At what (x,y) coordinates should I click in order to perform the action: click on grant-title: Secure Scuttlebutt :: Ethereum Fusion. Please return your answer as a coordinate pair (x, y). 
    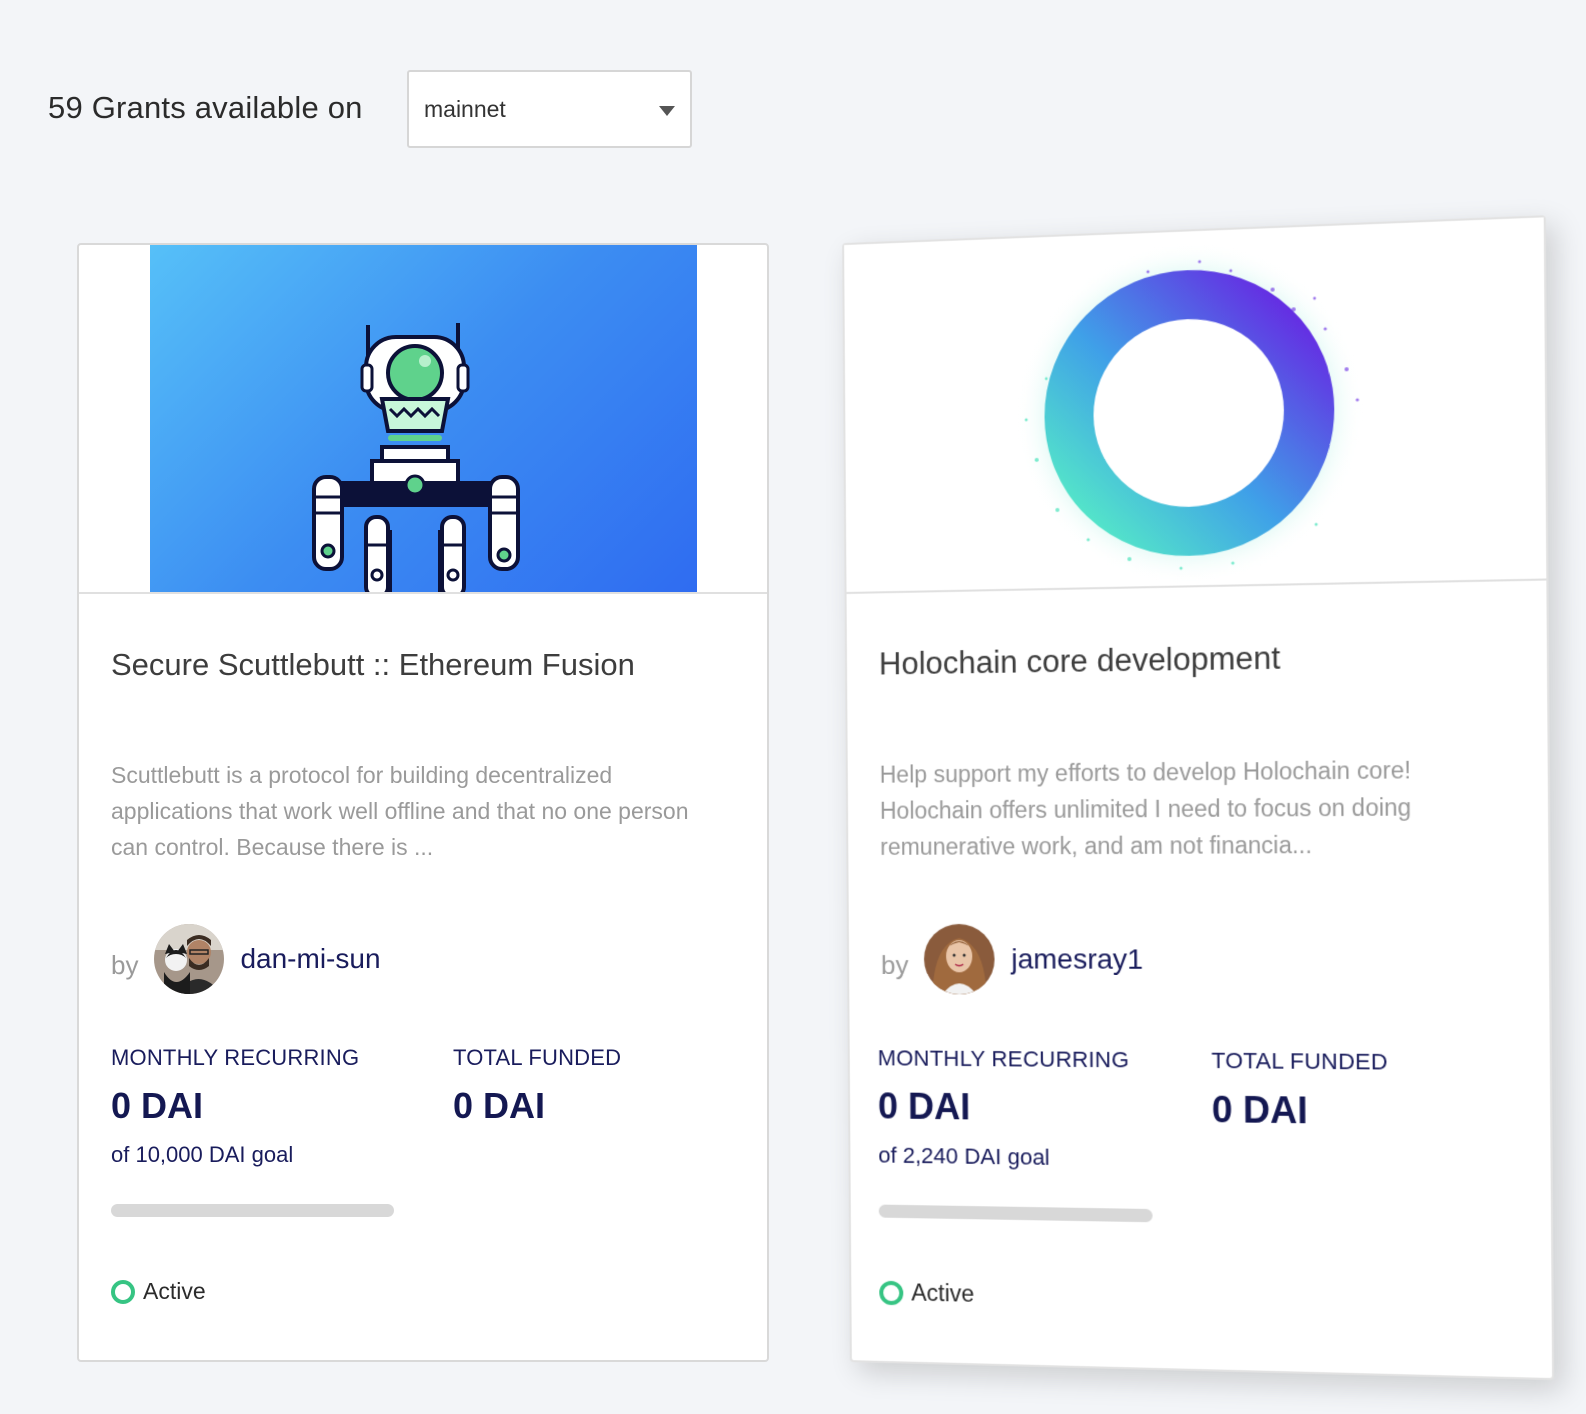
    Looking at the image, I should click on (373, 665).